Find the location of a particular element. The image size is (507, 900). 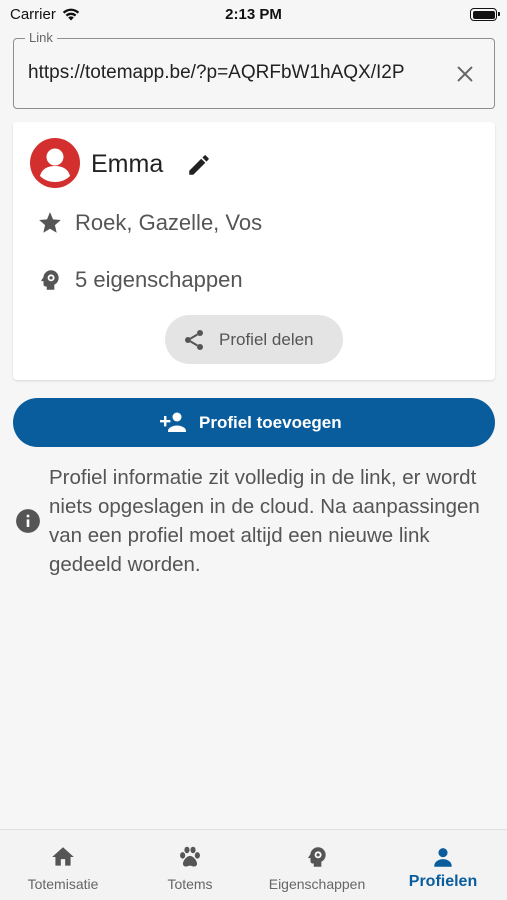

nav-label: Totems is located at coordinates (190, 884).